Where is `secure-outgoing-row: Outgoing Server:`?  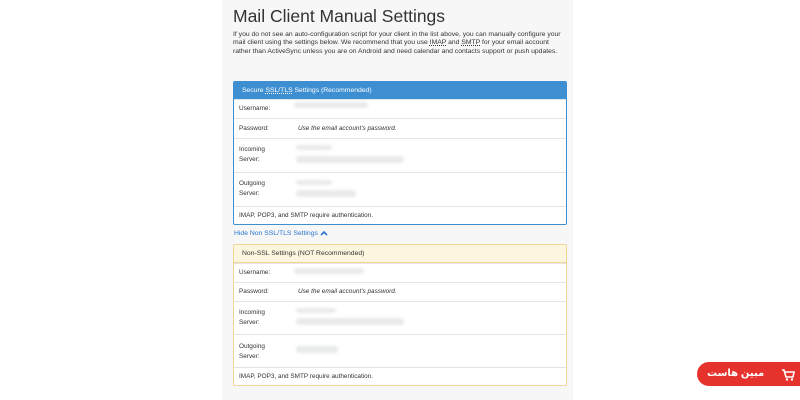
secure-outgoing-row: Outgoing Server: is located at coordinates (400, 189).